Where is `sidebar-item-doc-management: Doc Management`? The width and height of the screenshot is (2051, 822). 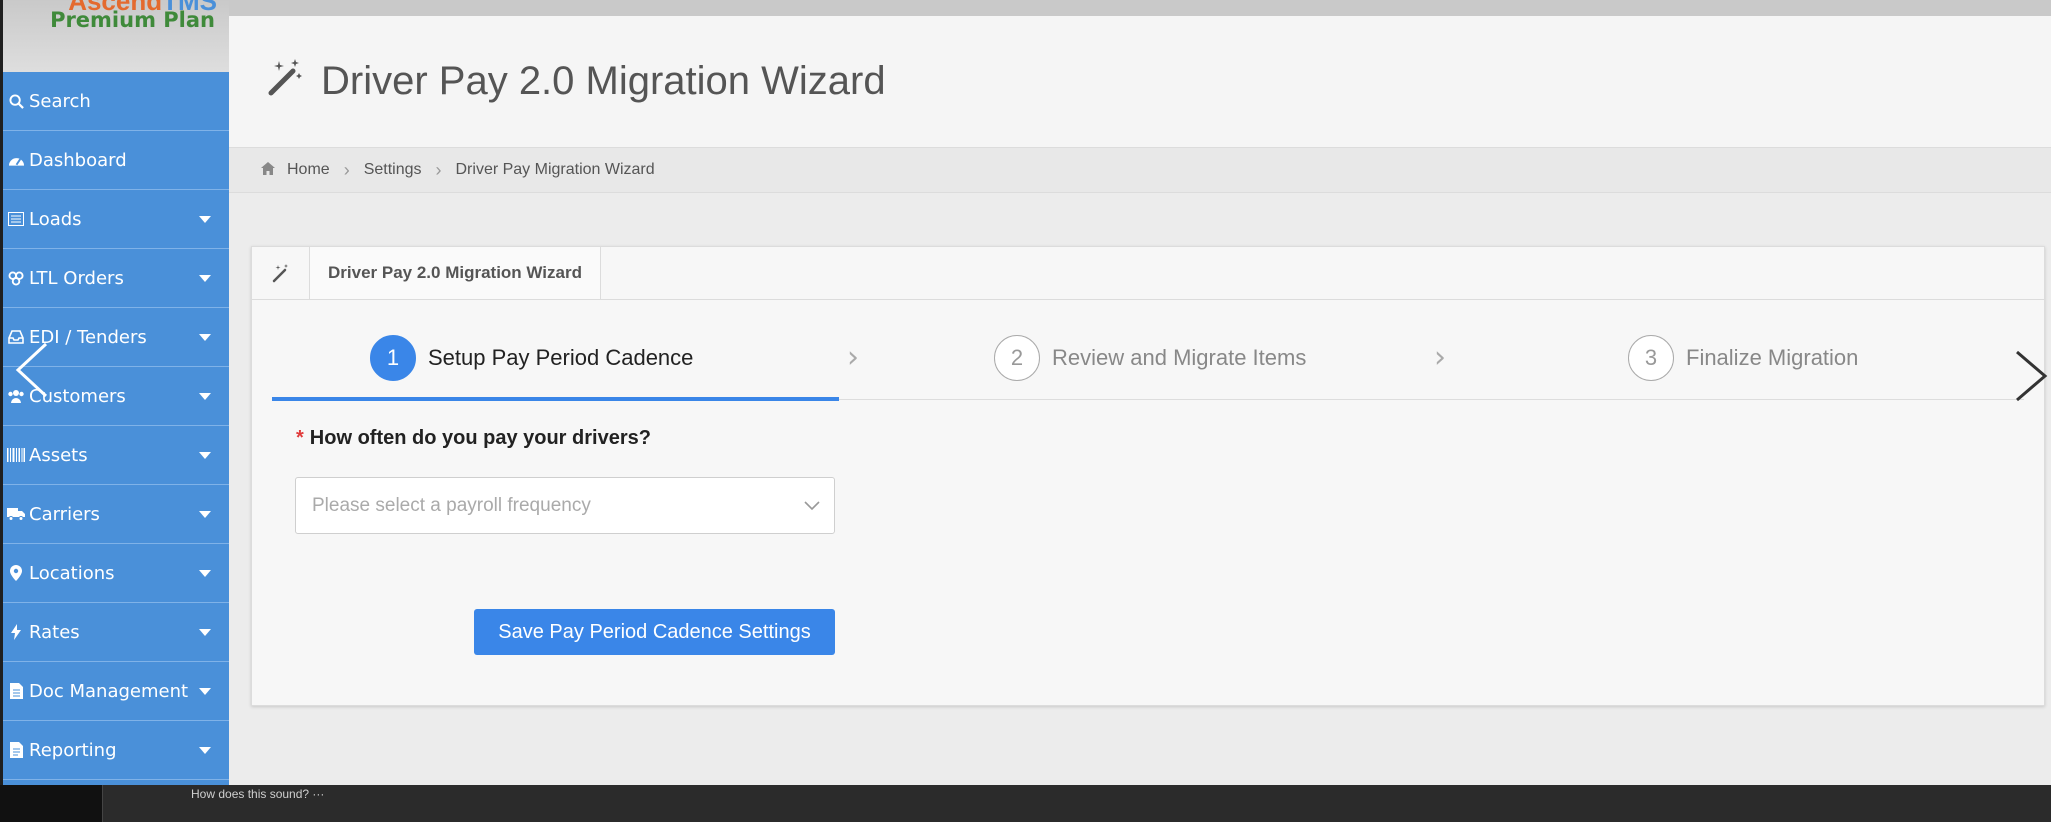
sidebar-item-doc-management: Doc Management is located at coordinates (116, 691).